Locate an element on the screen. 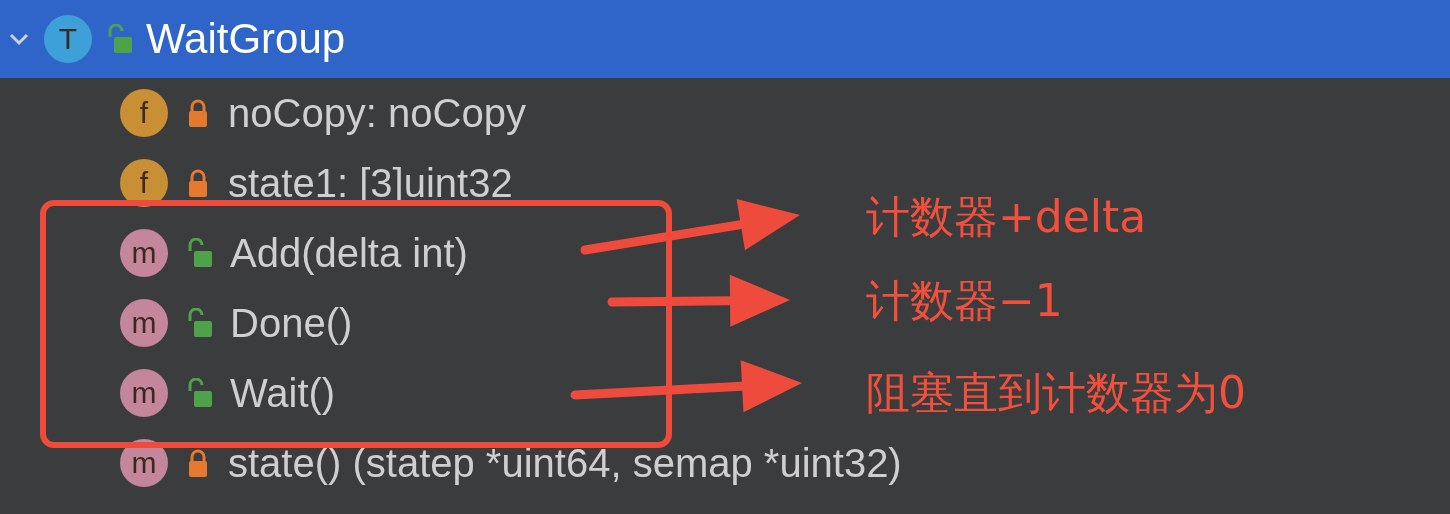  tree-item: Wait() is located at coordinates (283, 393).